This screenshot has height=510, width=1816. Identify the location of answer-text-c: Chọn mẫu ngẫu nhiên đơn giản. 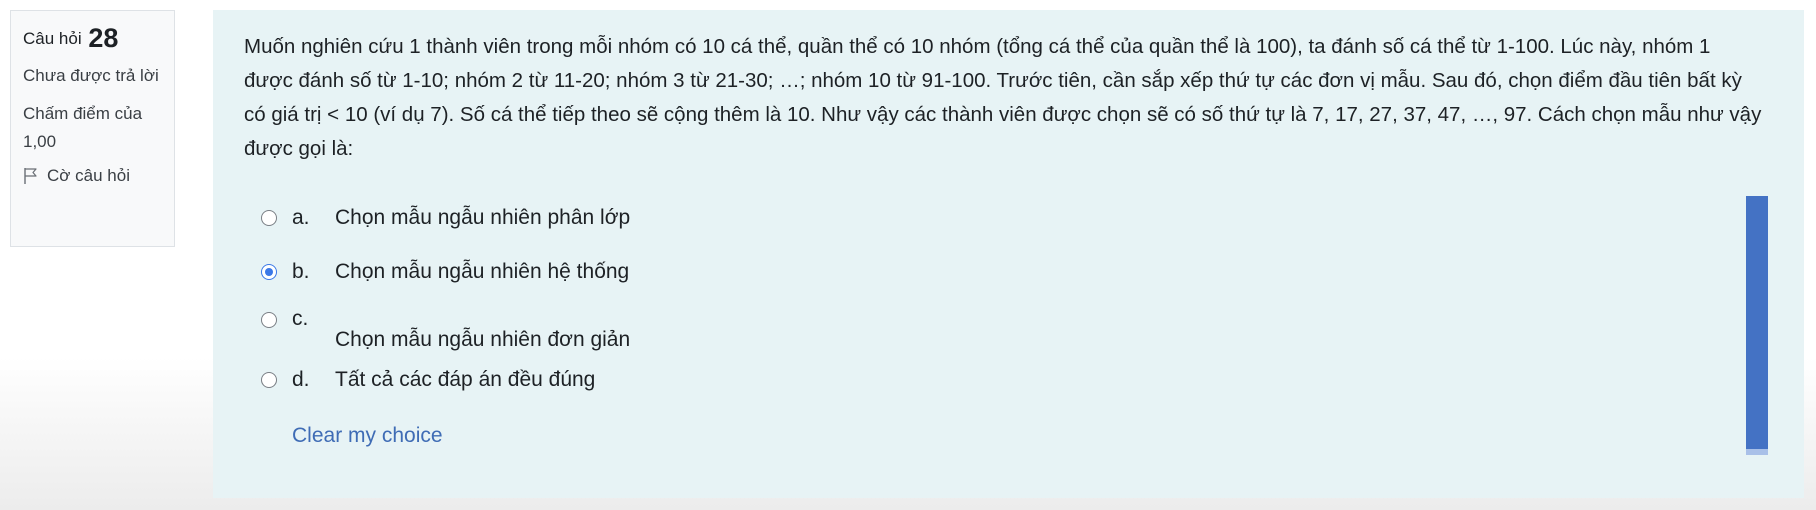
(482, 340).